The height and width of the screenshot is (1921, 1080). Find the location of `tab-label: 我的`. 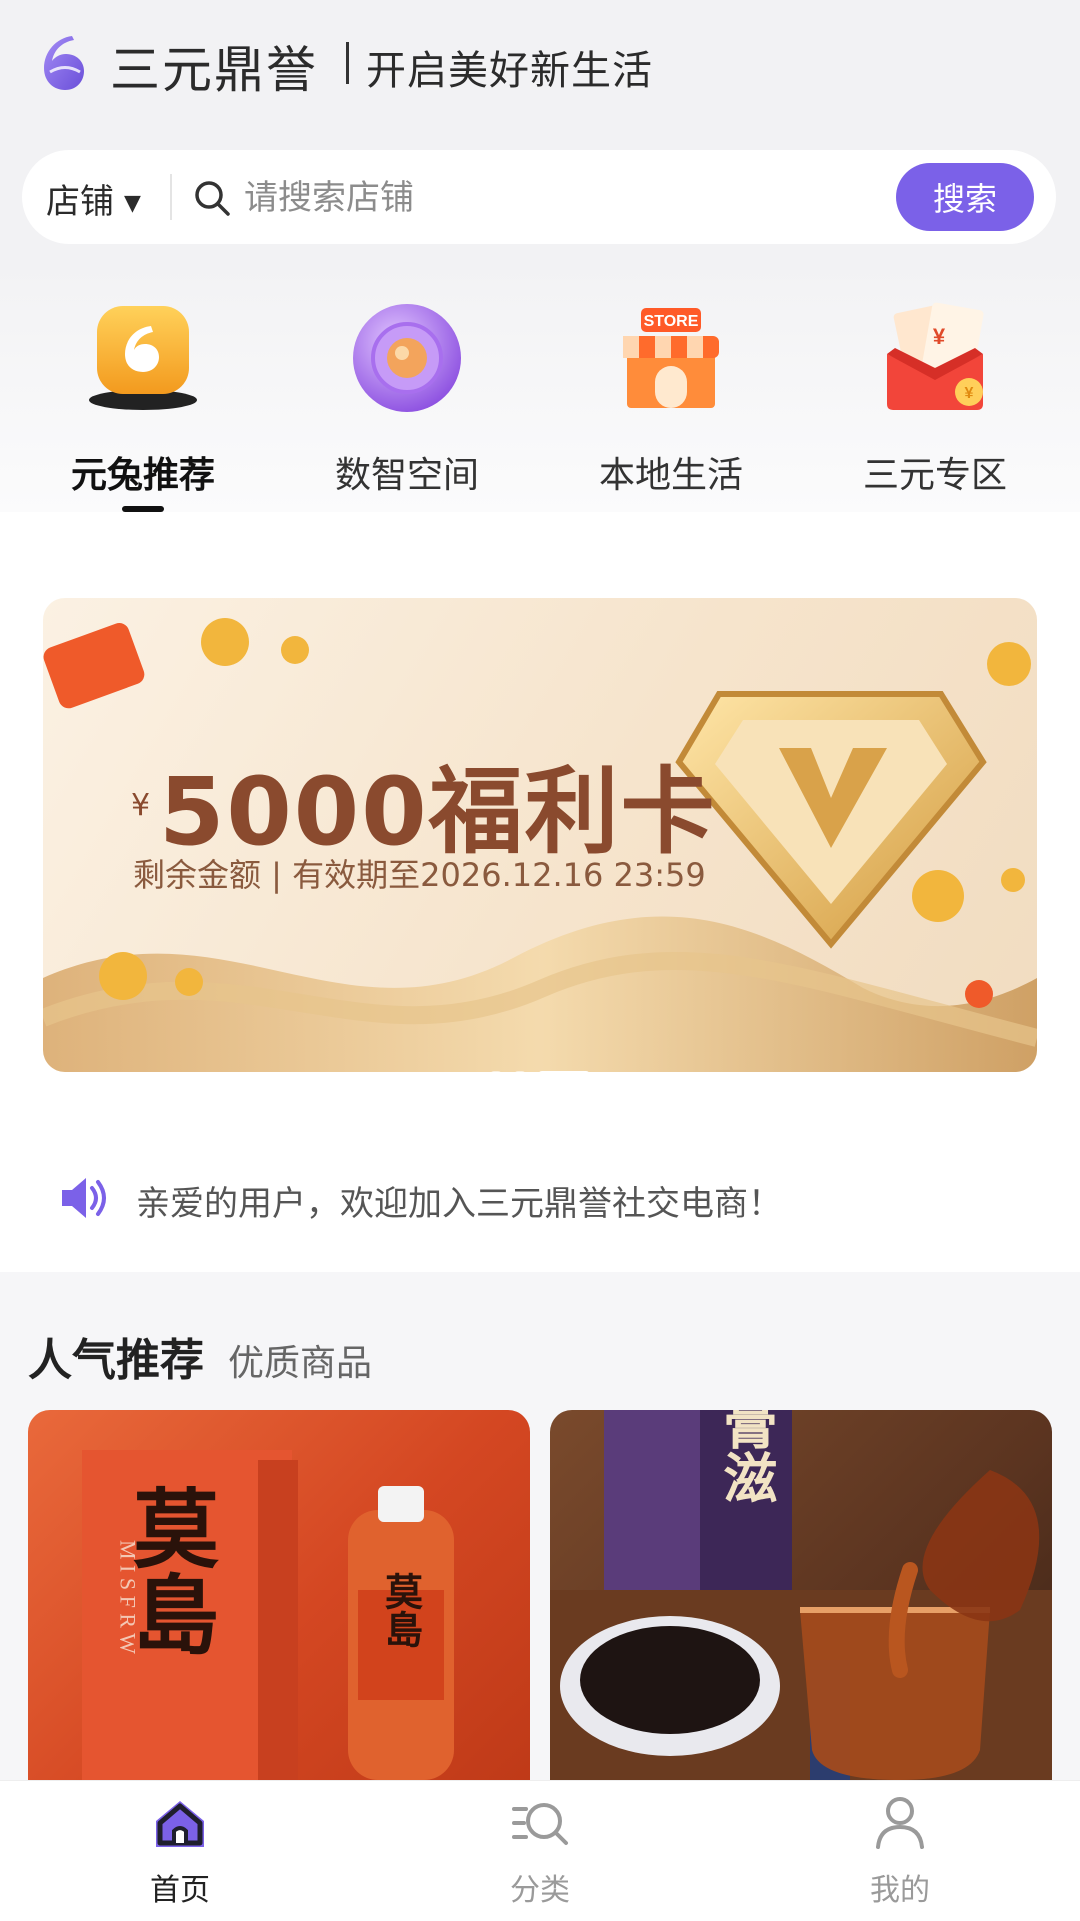

tab-label: 我的 is located at coordinates (900, 1890).